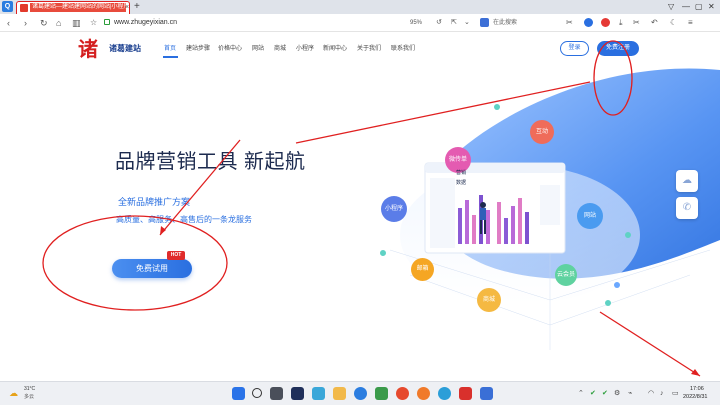  What do you see at coordinates (305, 49) in the screenshot?
I see `nav-item-miniprogram: 小程序` at bounding box center [305, 49].